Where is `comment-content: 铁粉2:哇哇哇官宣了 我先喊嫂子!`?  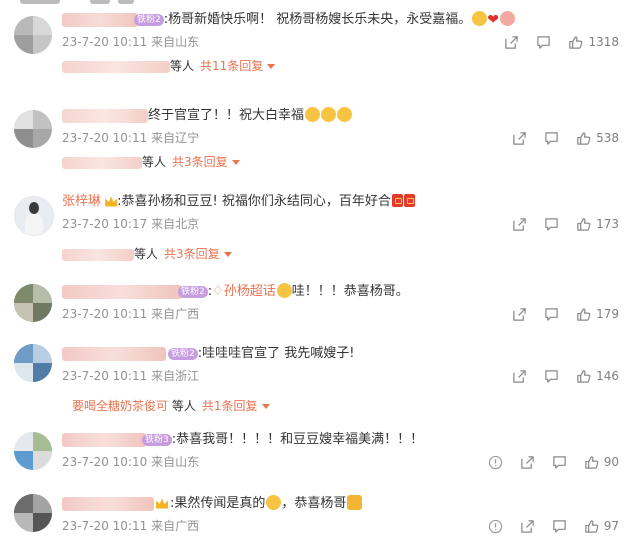 comment-content: 铁粉2:哇哇哇官宣了 我先喊嫂子! is located at coordinates (208, 354).